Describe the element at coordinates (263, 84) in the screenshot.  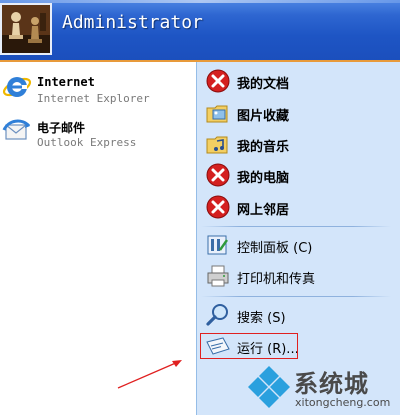
I see `menu-item-label: 我的文档` at that location.